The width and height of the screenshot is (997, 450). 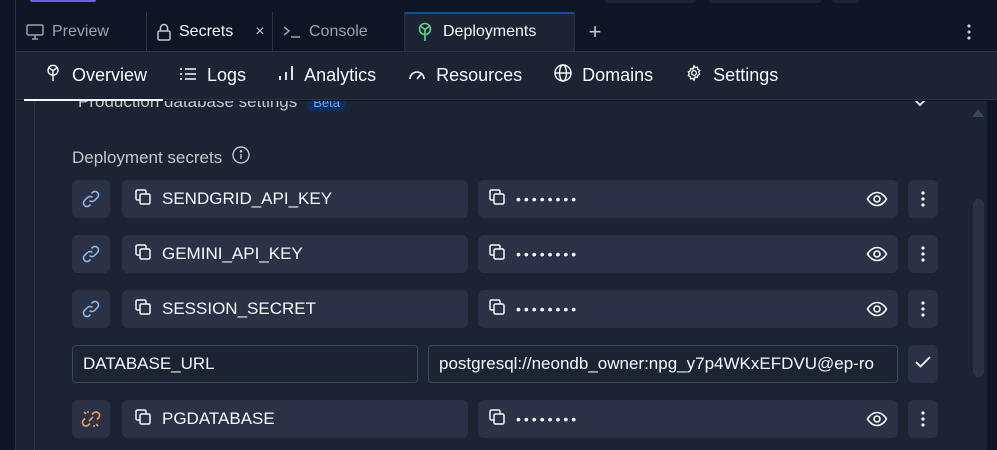 What do you see at coordinates (247, 198) in the screenshot?
I see `secret-key: SENDGRID_API_KEY` at bounding box center [247, 198].